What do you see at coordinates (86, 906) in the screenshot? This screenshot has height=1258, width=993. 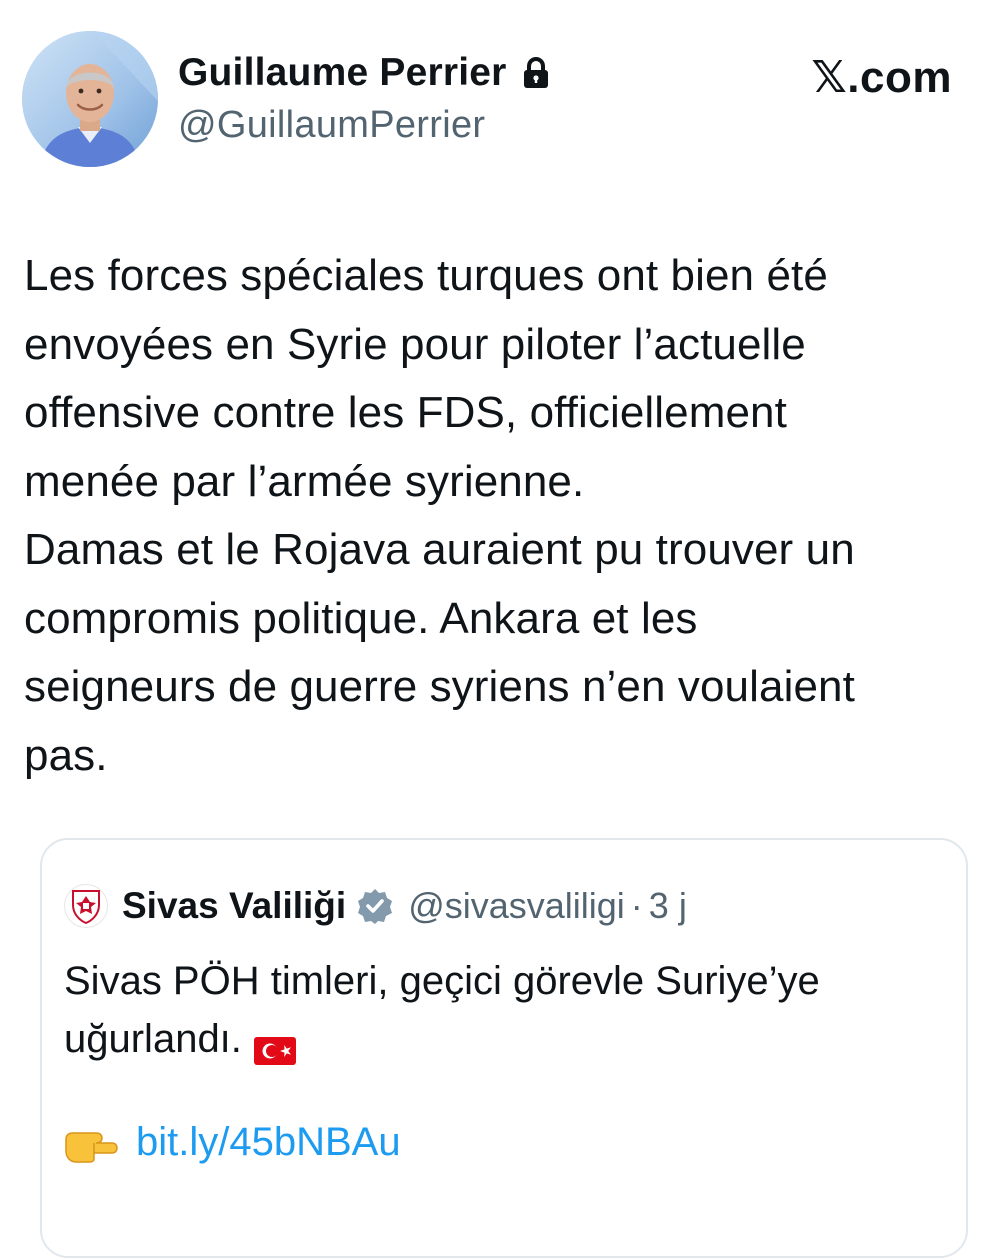 I see `quoted-author-avatar` at bounding box center [86, 906].